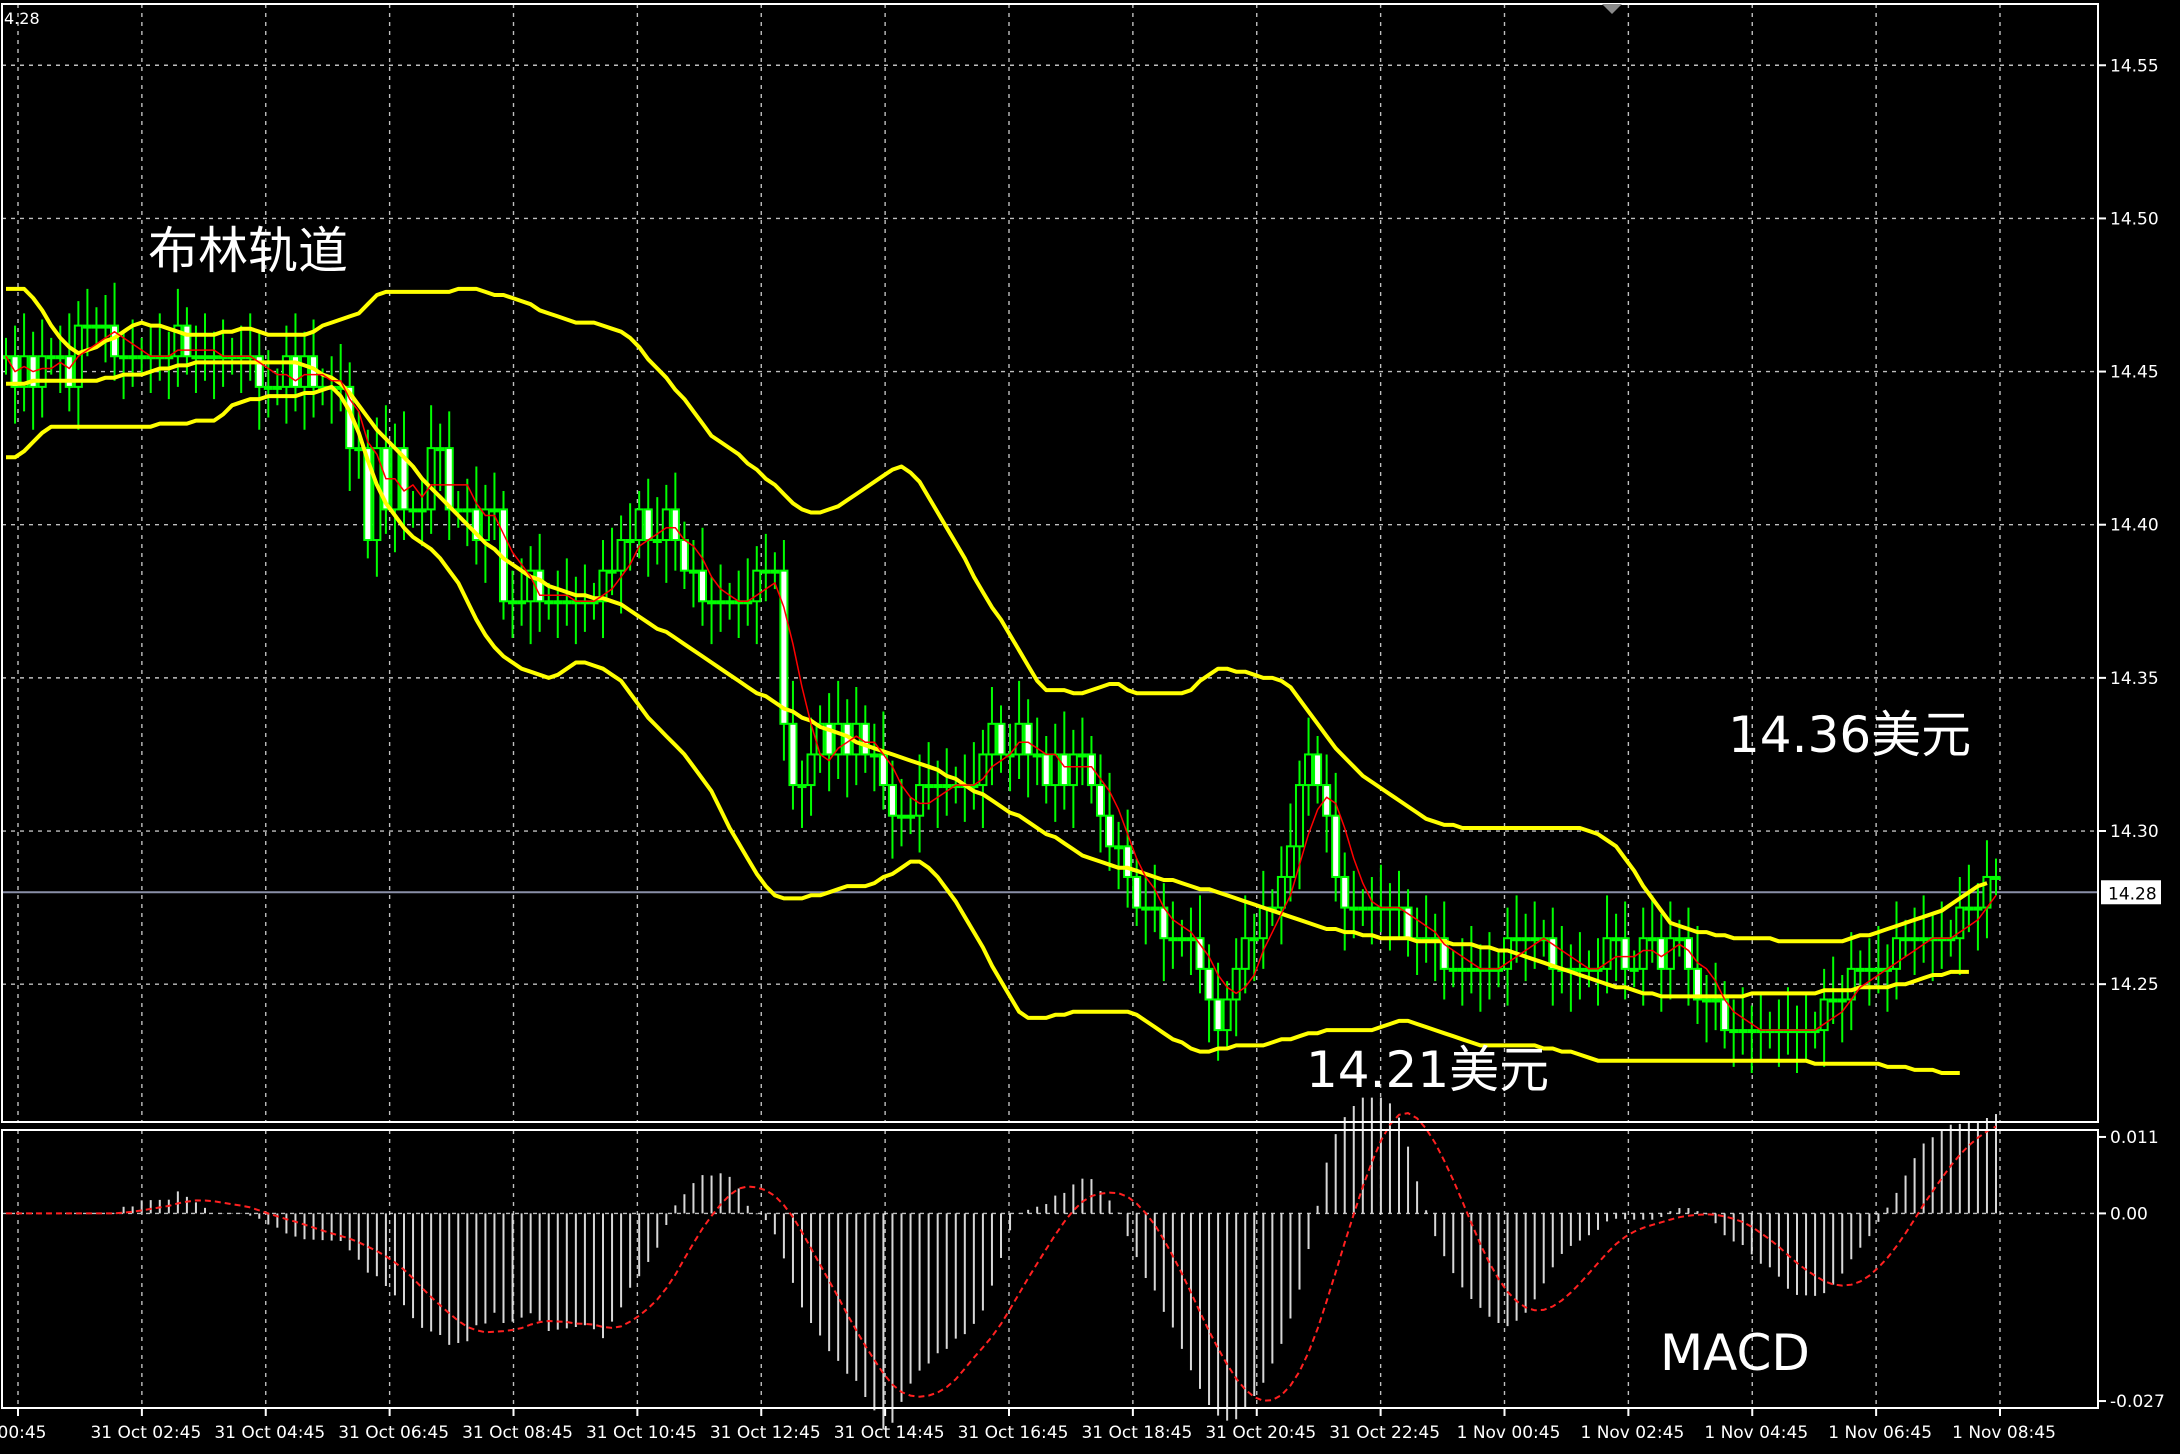  Describe the element at coordinates (22, 18) in the screenshot. I see `scale-corner-label: 4.28` at that location.